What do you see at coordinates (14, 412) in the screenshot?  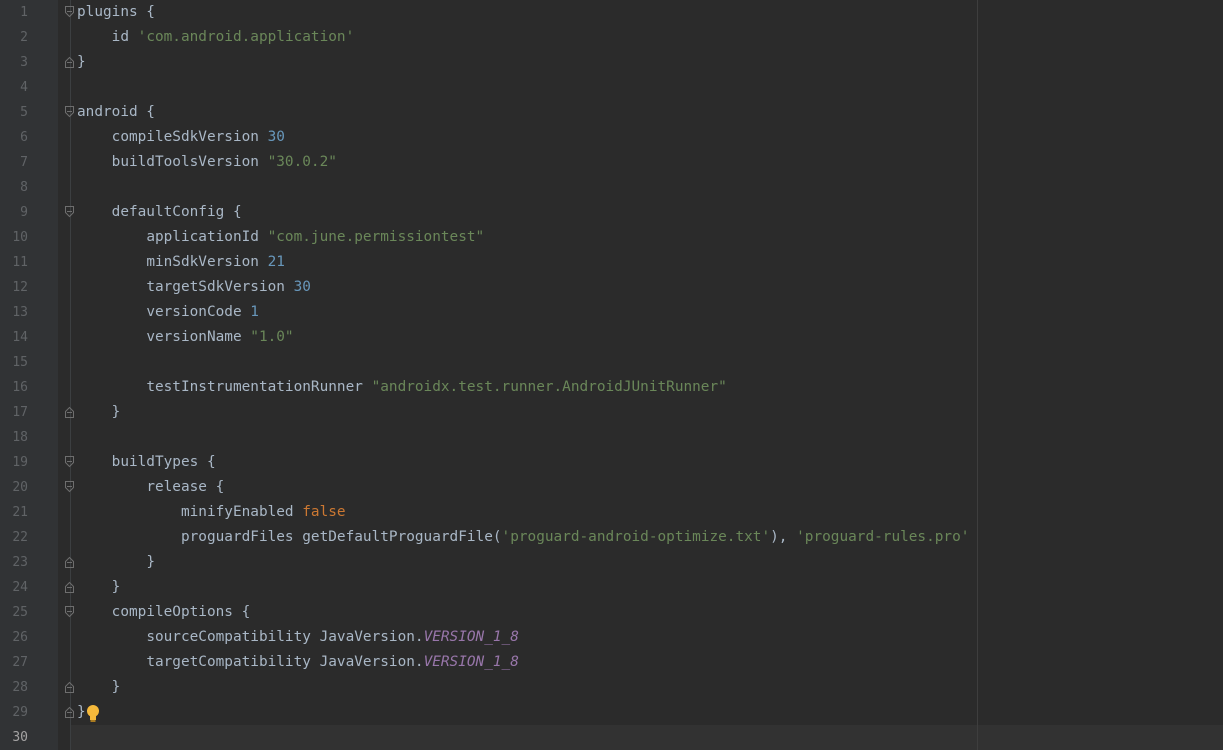 I see `line-number: 17` at bounding box center [14, 412].